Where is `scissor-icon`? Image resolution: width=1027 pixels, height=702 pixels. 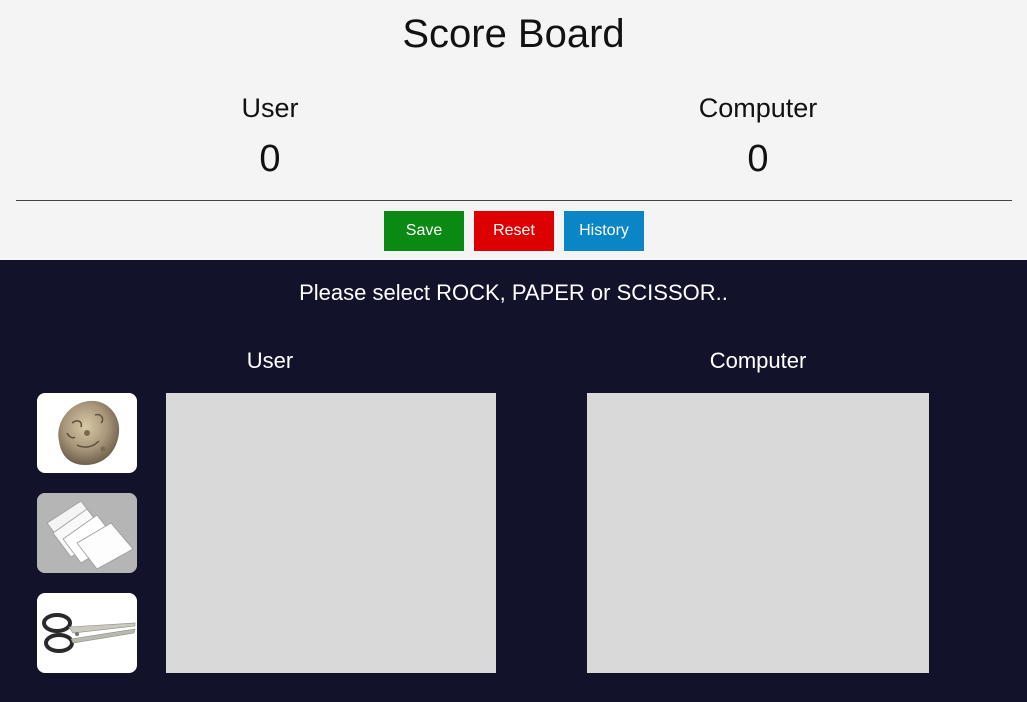
scissor-icon is located at coordinates (89, 633).